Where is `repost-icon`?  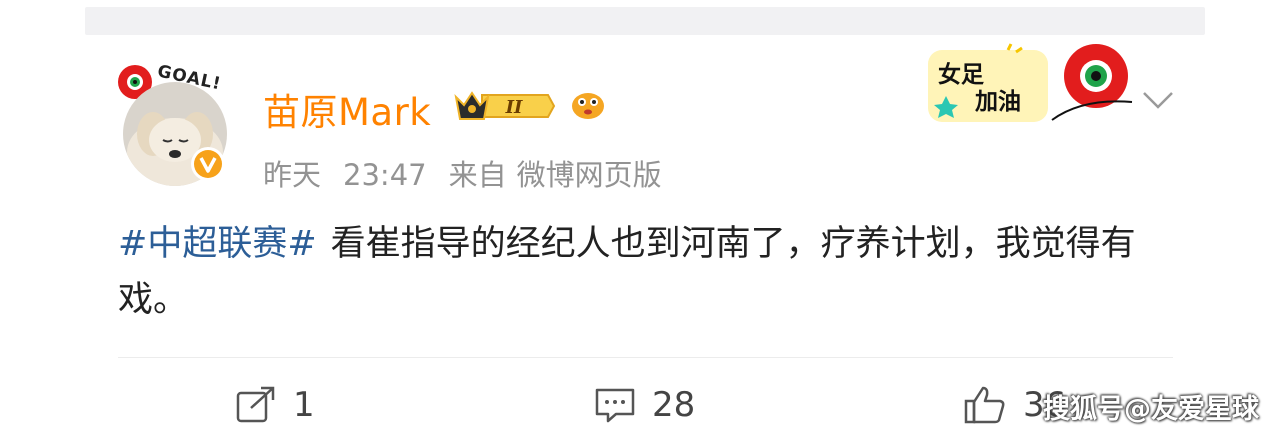 repost-icon is located at coordinates (255, 404).